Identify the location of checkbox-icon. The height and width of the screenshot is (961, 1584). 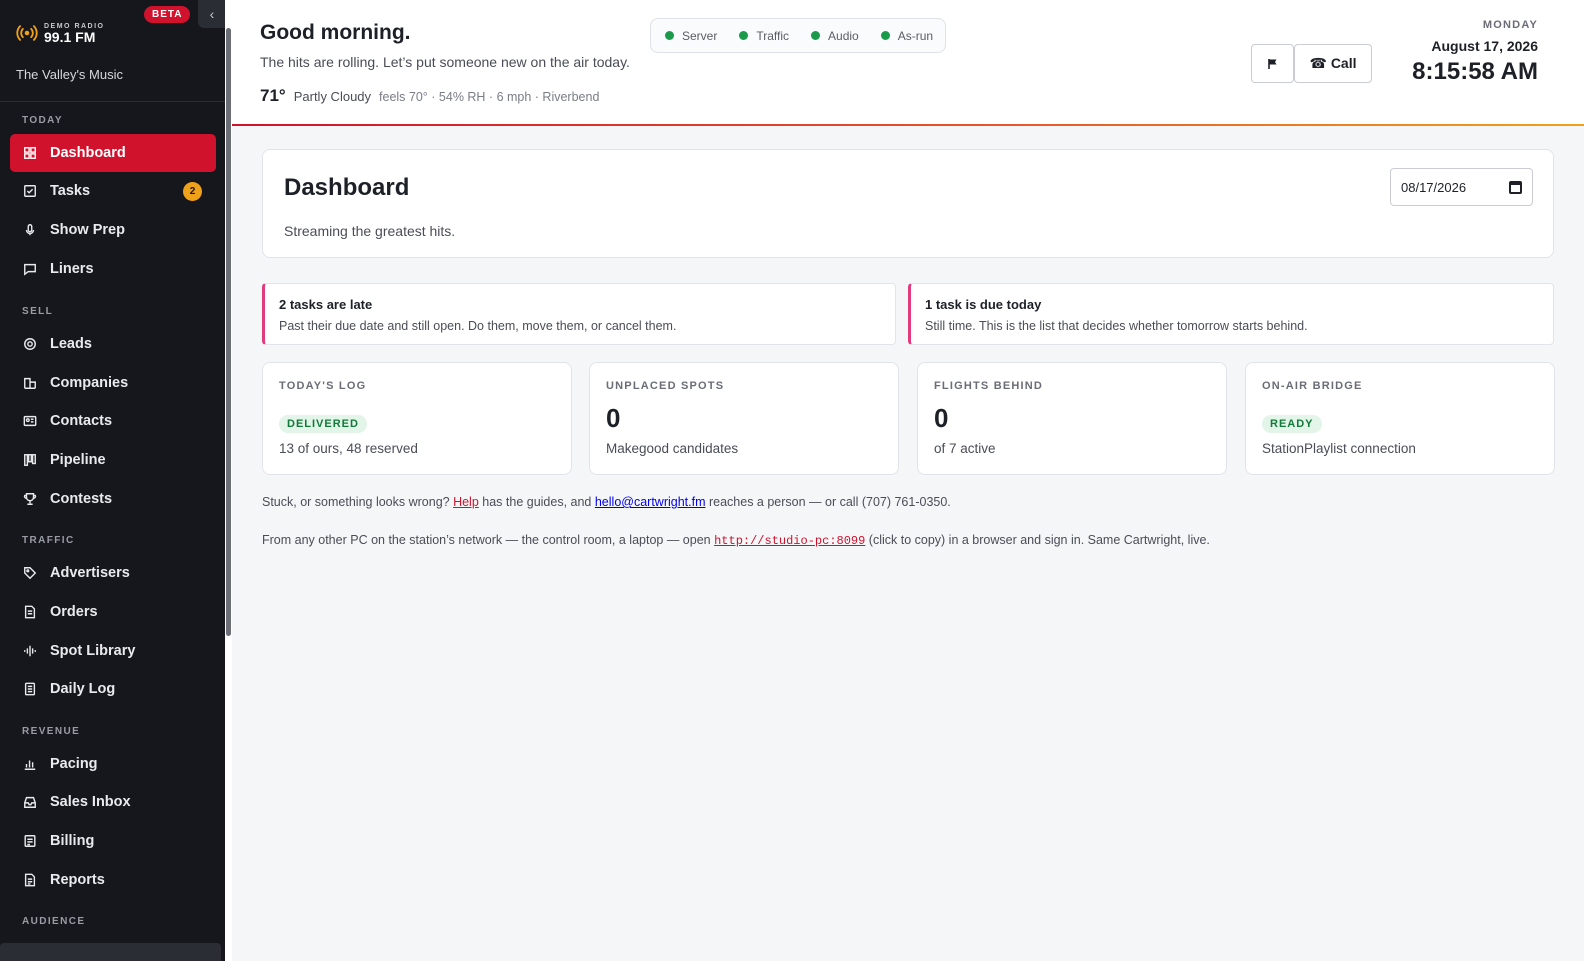
(30, 191).